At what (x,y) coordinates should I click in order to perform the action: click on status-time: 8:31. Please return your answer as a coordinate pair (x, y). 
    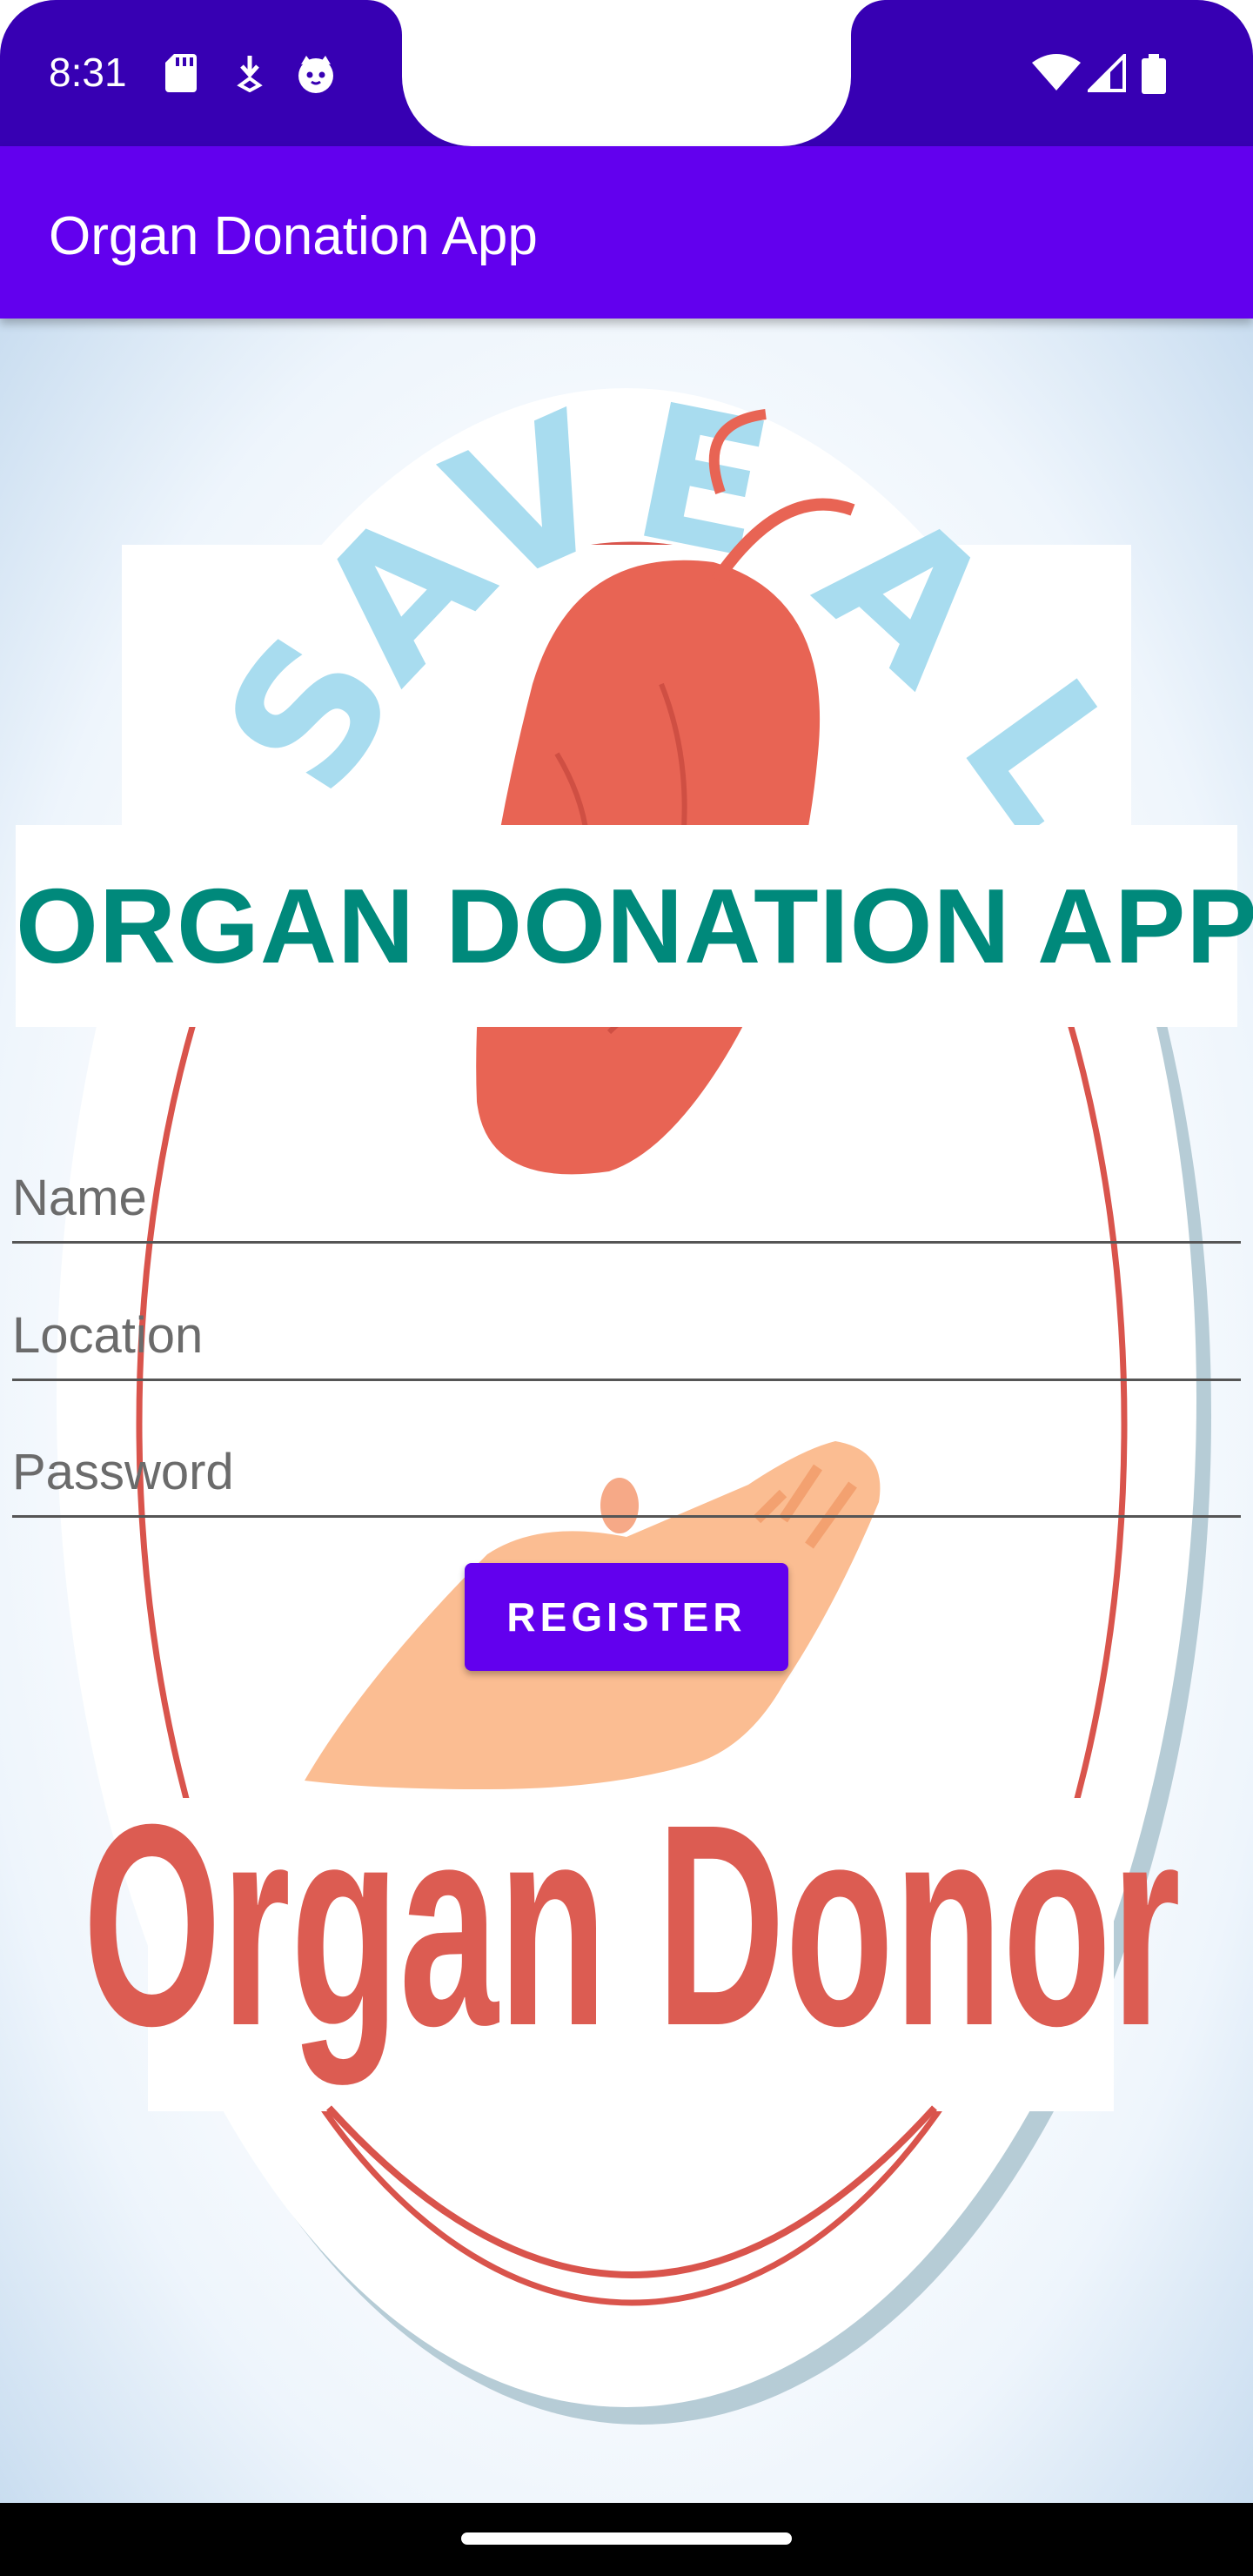
    Looking at the image, I should click on (88, 72).